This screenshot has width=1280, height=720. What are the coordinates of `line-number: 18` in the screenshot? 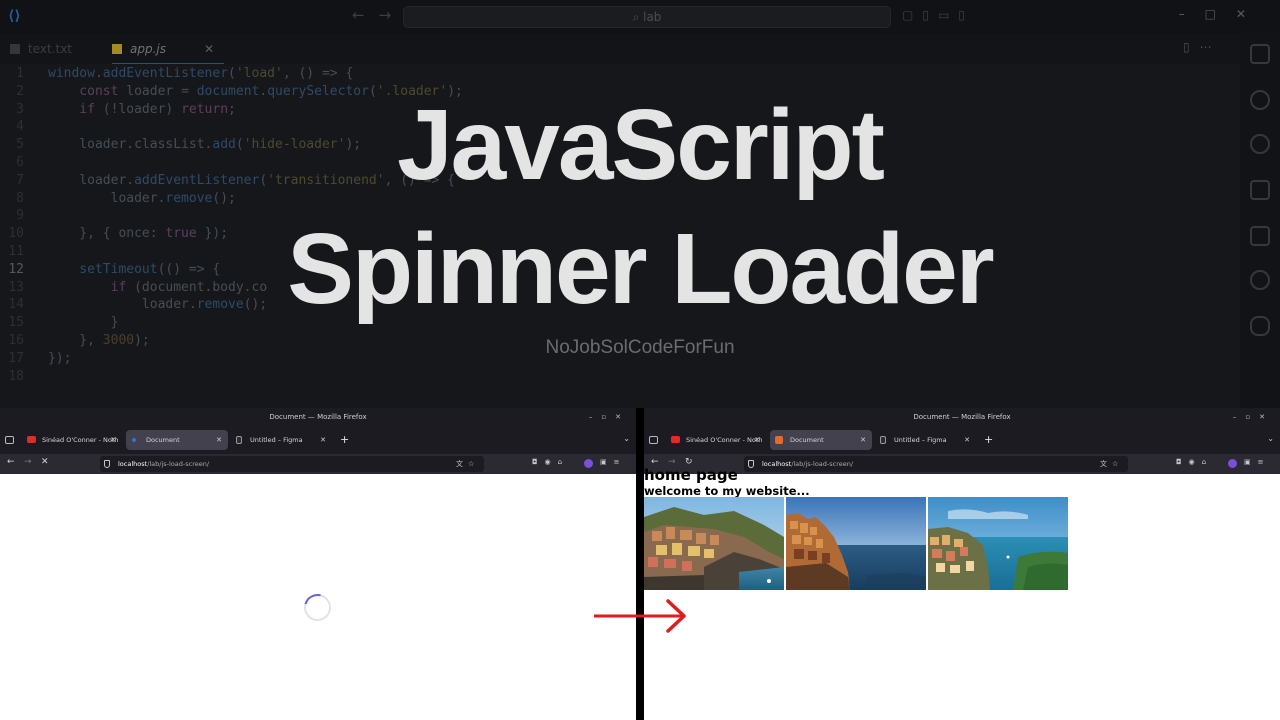 It's located at (16, 376).